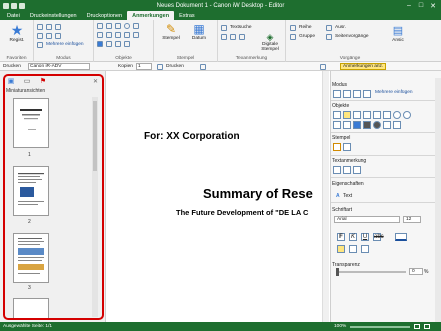 Image resolution: width=441 pixels, height=331 pixels. What do you see at coordinates (199, 31) in the screenshot?
I see `datum-button: ▦ Datum` at bounding box center [199, 31].